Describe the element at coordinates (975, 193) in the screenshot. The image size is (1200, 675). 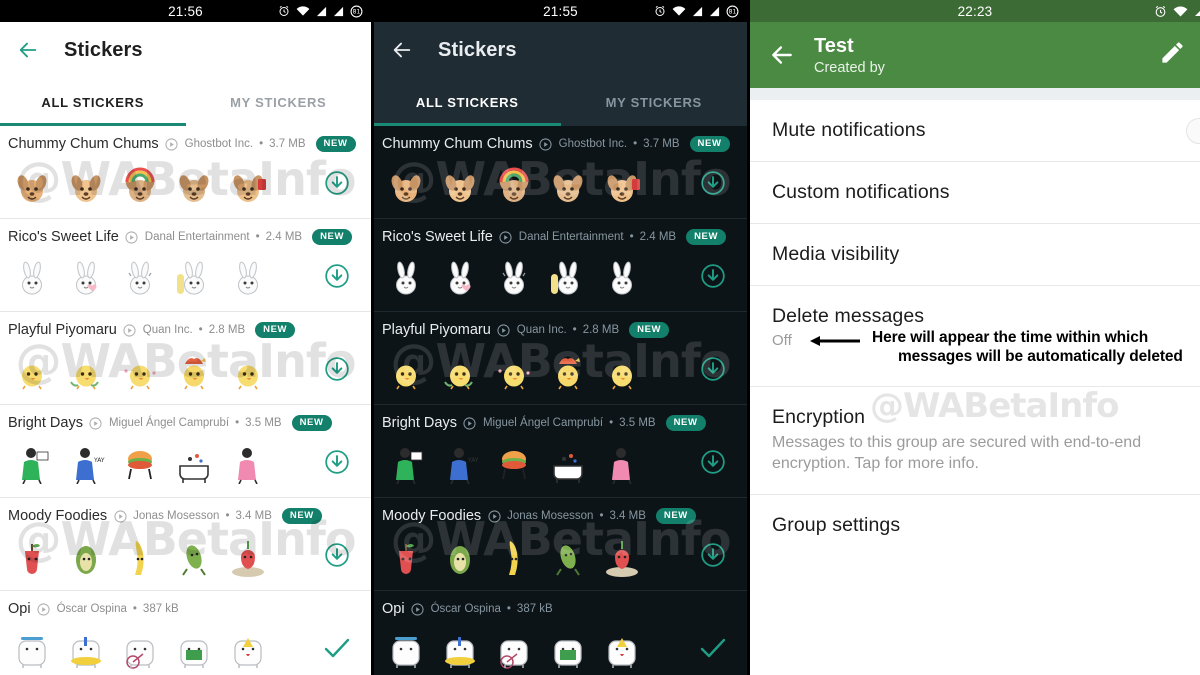
I see `group-setting-item: Custom notifications` at that location.